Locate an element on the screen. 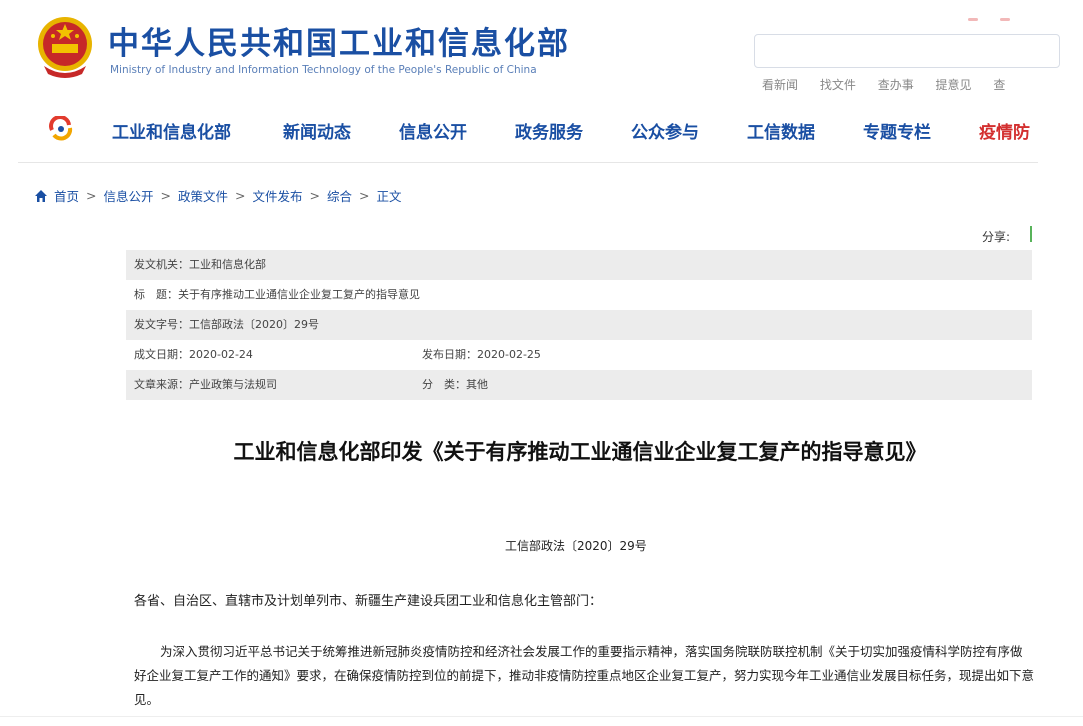 The width and height of the screenshot is (1083, 726). quick-link-files: 找文件 is located at coordinates (838, 85).